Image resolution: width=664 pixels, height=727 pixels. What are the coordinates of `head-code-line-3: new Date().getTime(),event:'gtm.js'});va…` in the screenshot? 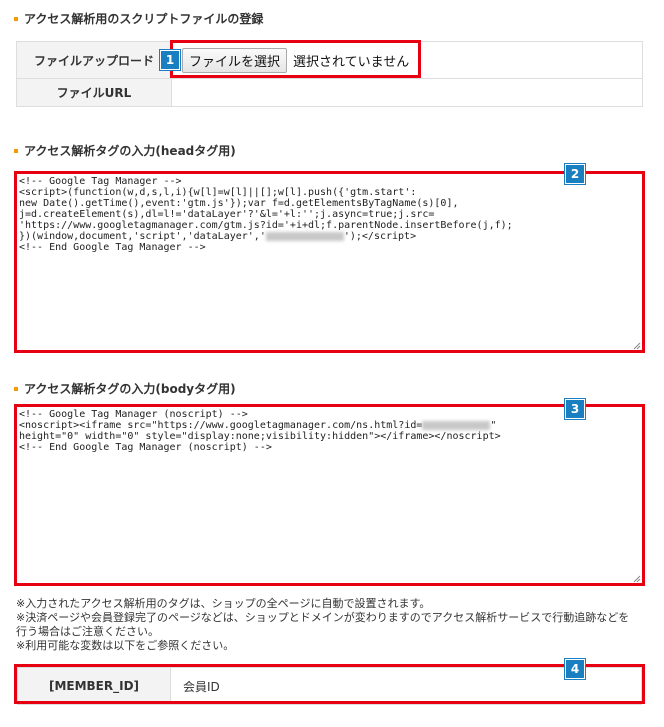 It's located at (239, 203).